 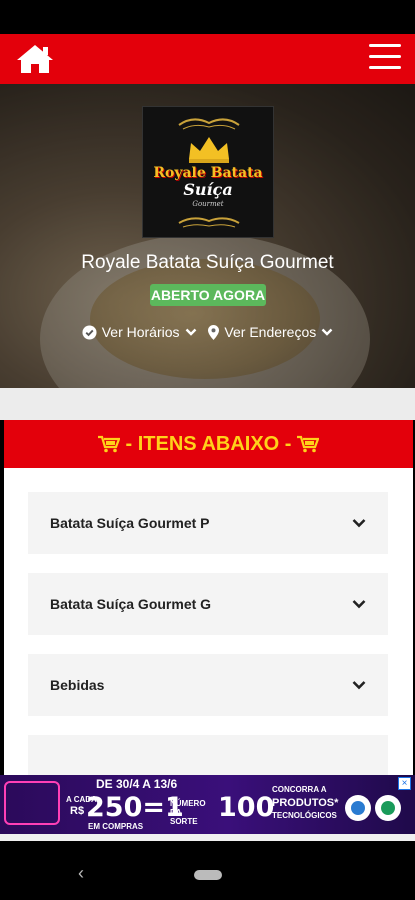 What do you see at coordinates (373, 808) in the screenshot?
I see `sponsor-logo-icon` at bounding box center [373, 808].